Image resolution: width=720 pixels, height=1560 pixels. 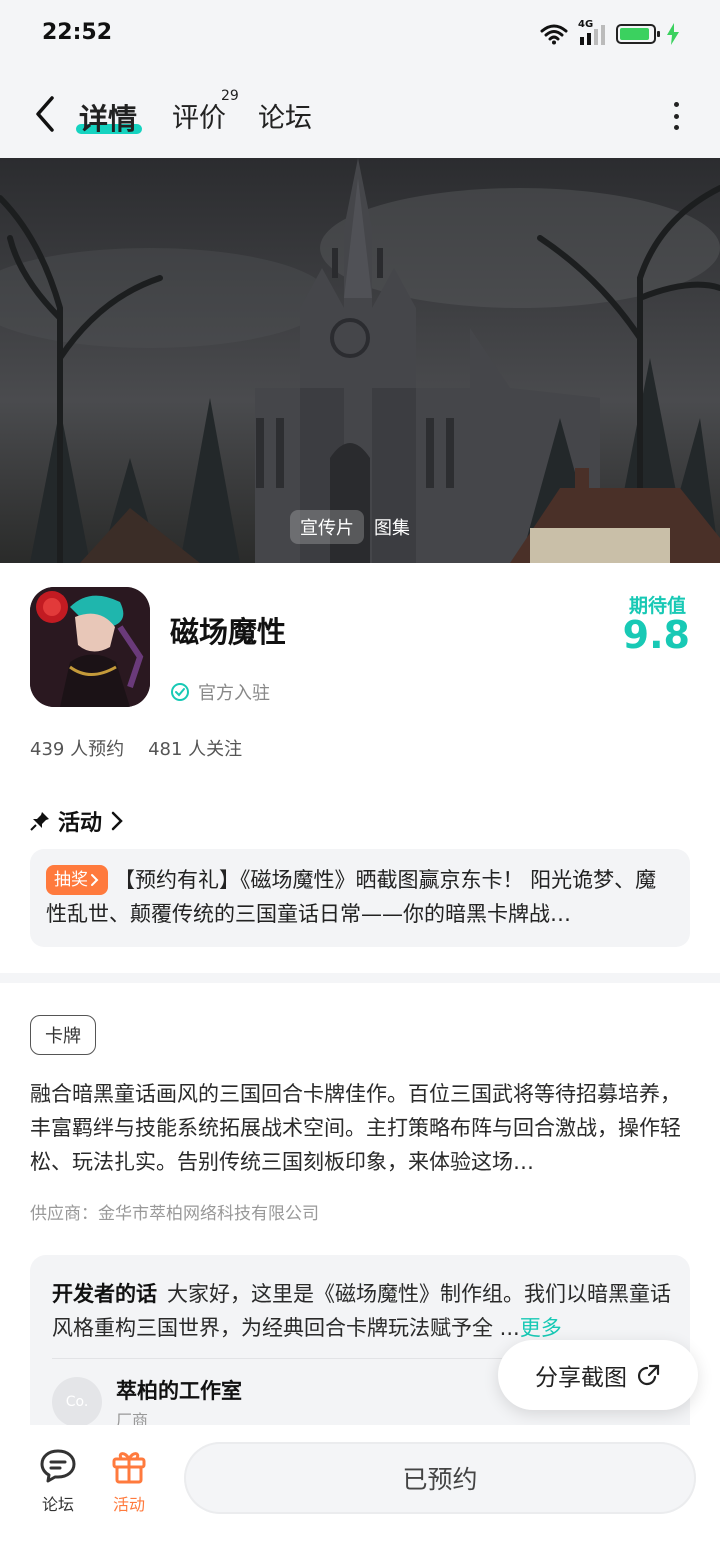 I want to click on nav-bar: 详情 评价 29 论坛, so click(x=360, y=114).